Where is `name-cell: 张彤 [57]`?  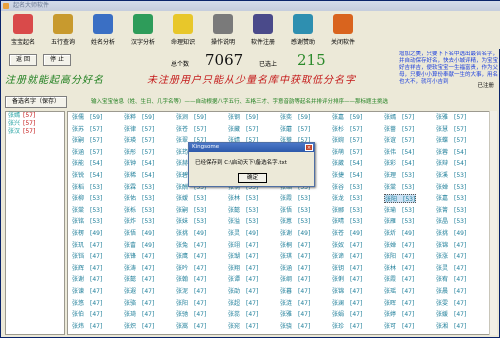
name-cell: 张彤 [57] is located at coordinates (139, 152).